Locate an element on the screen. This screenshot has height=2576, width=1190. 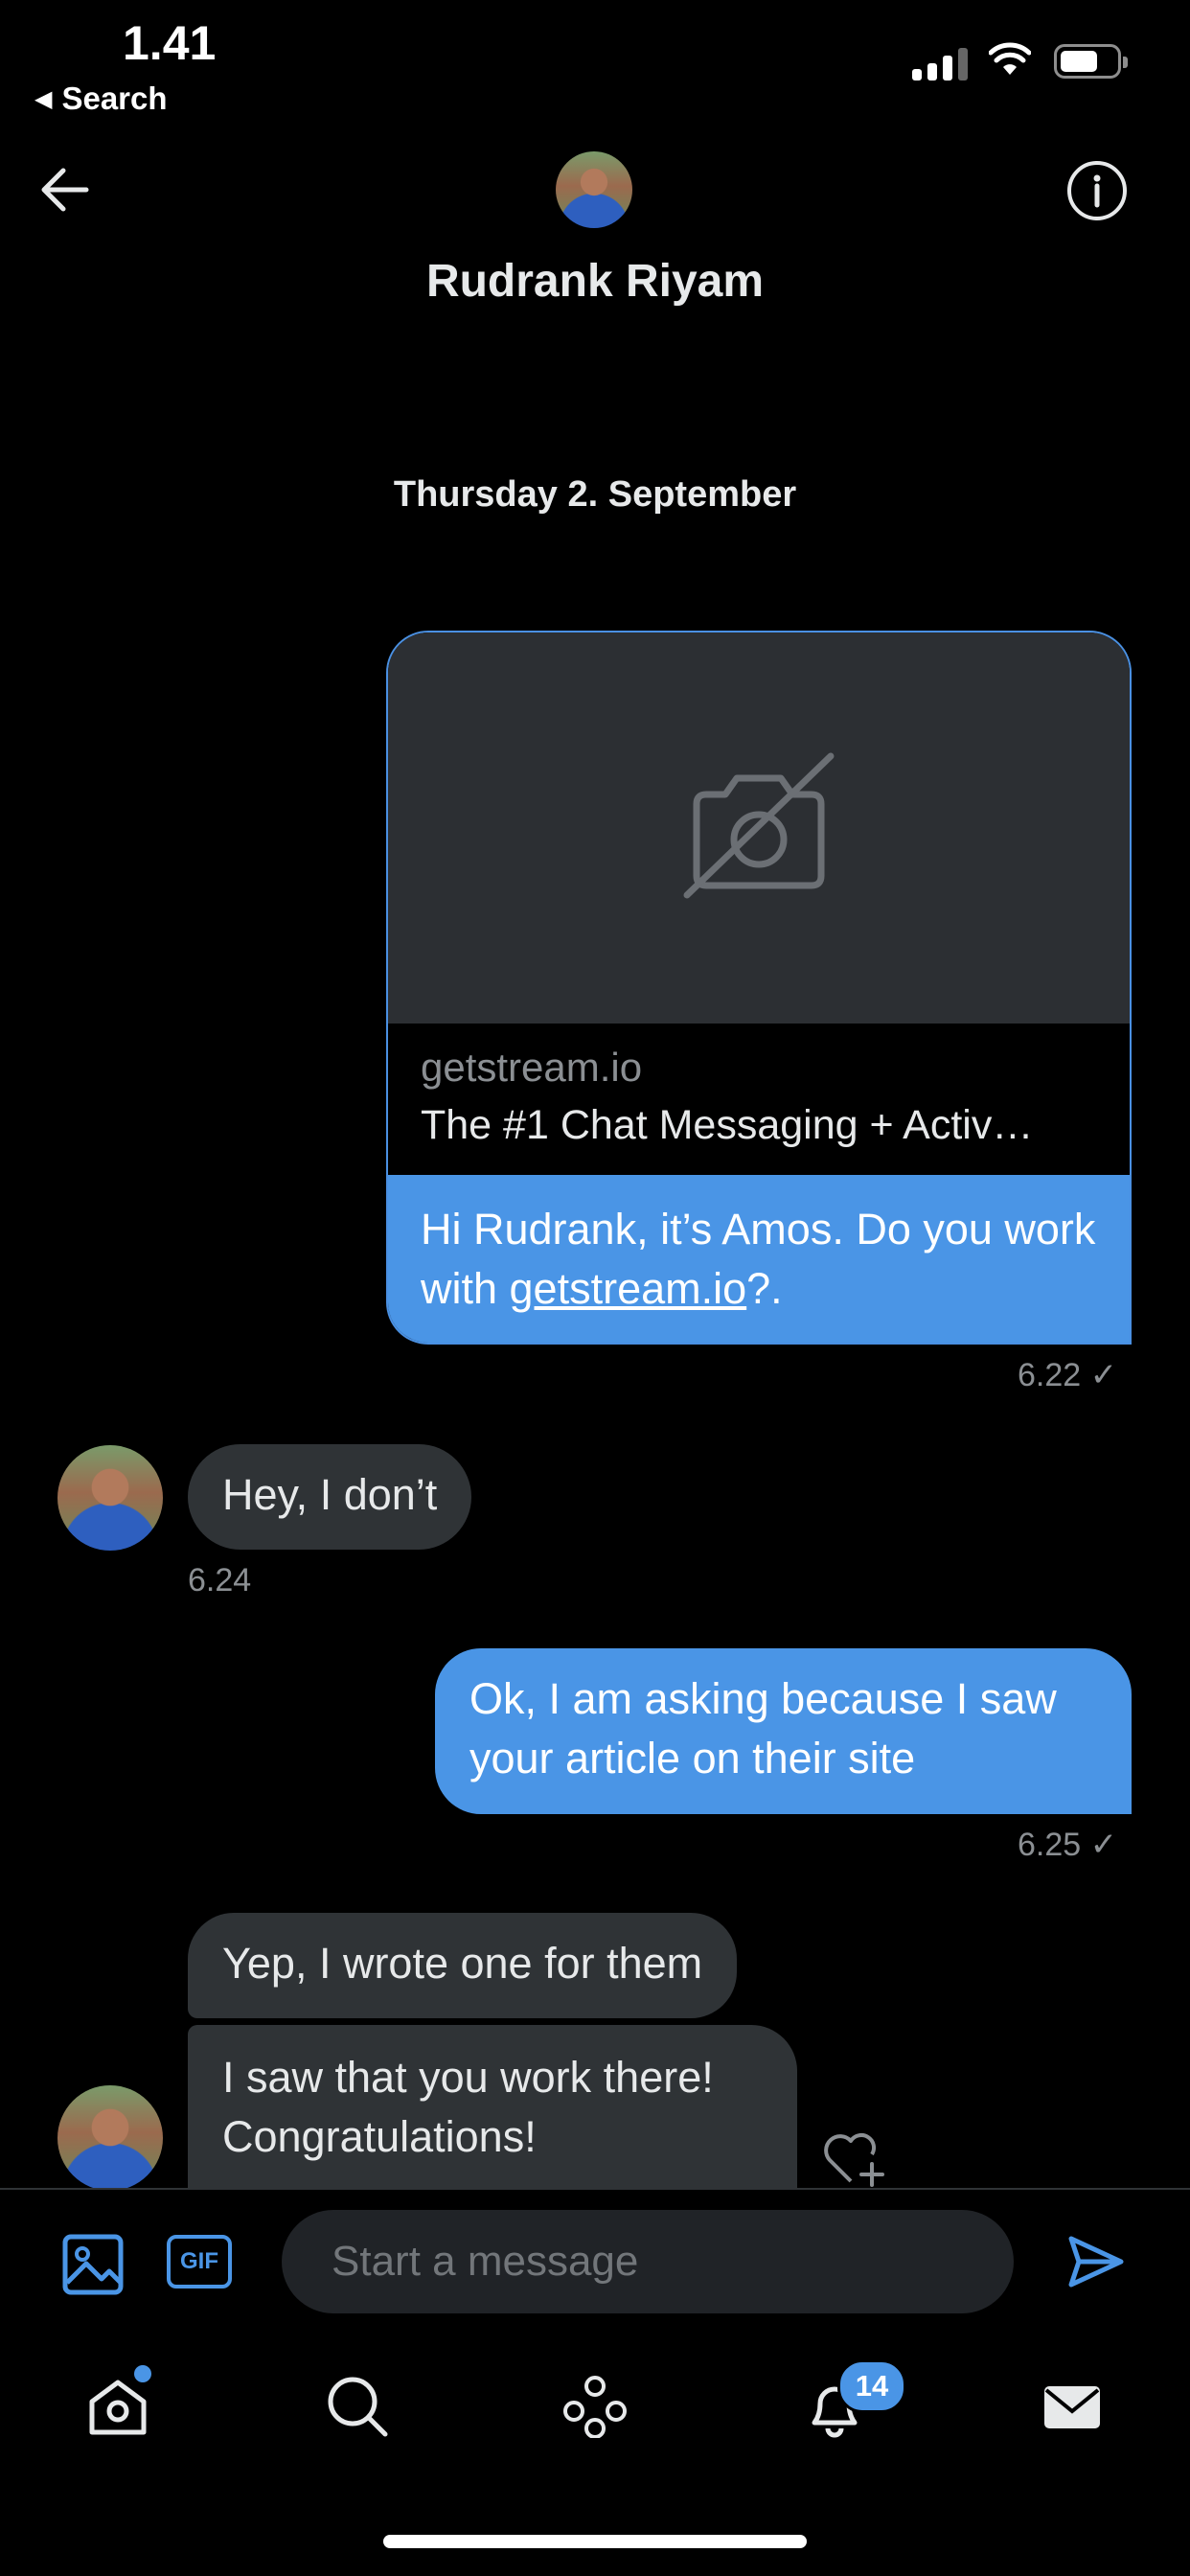
incoming-message-bubble: Hey, I don’t is located at coordinates (330, 1497).